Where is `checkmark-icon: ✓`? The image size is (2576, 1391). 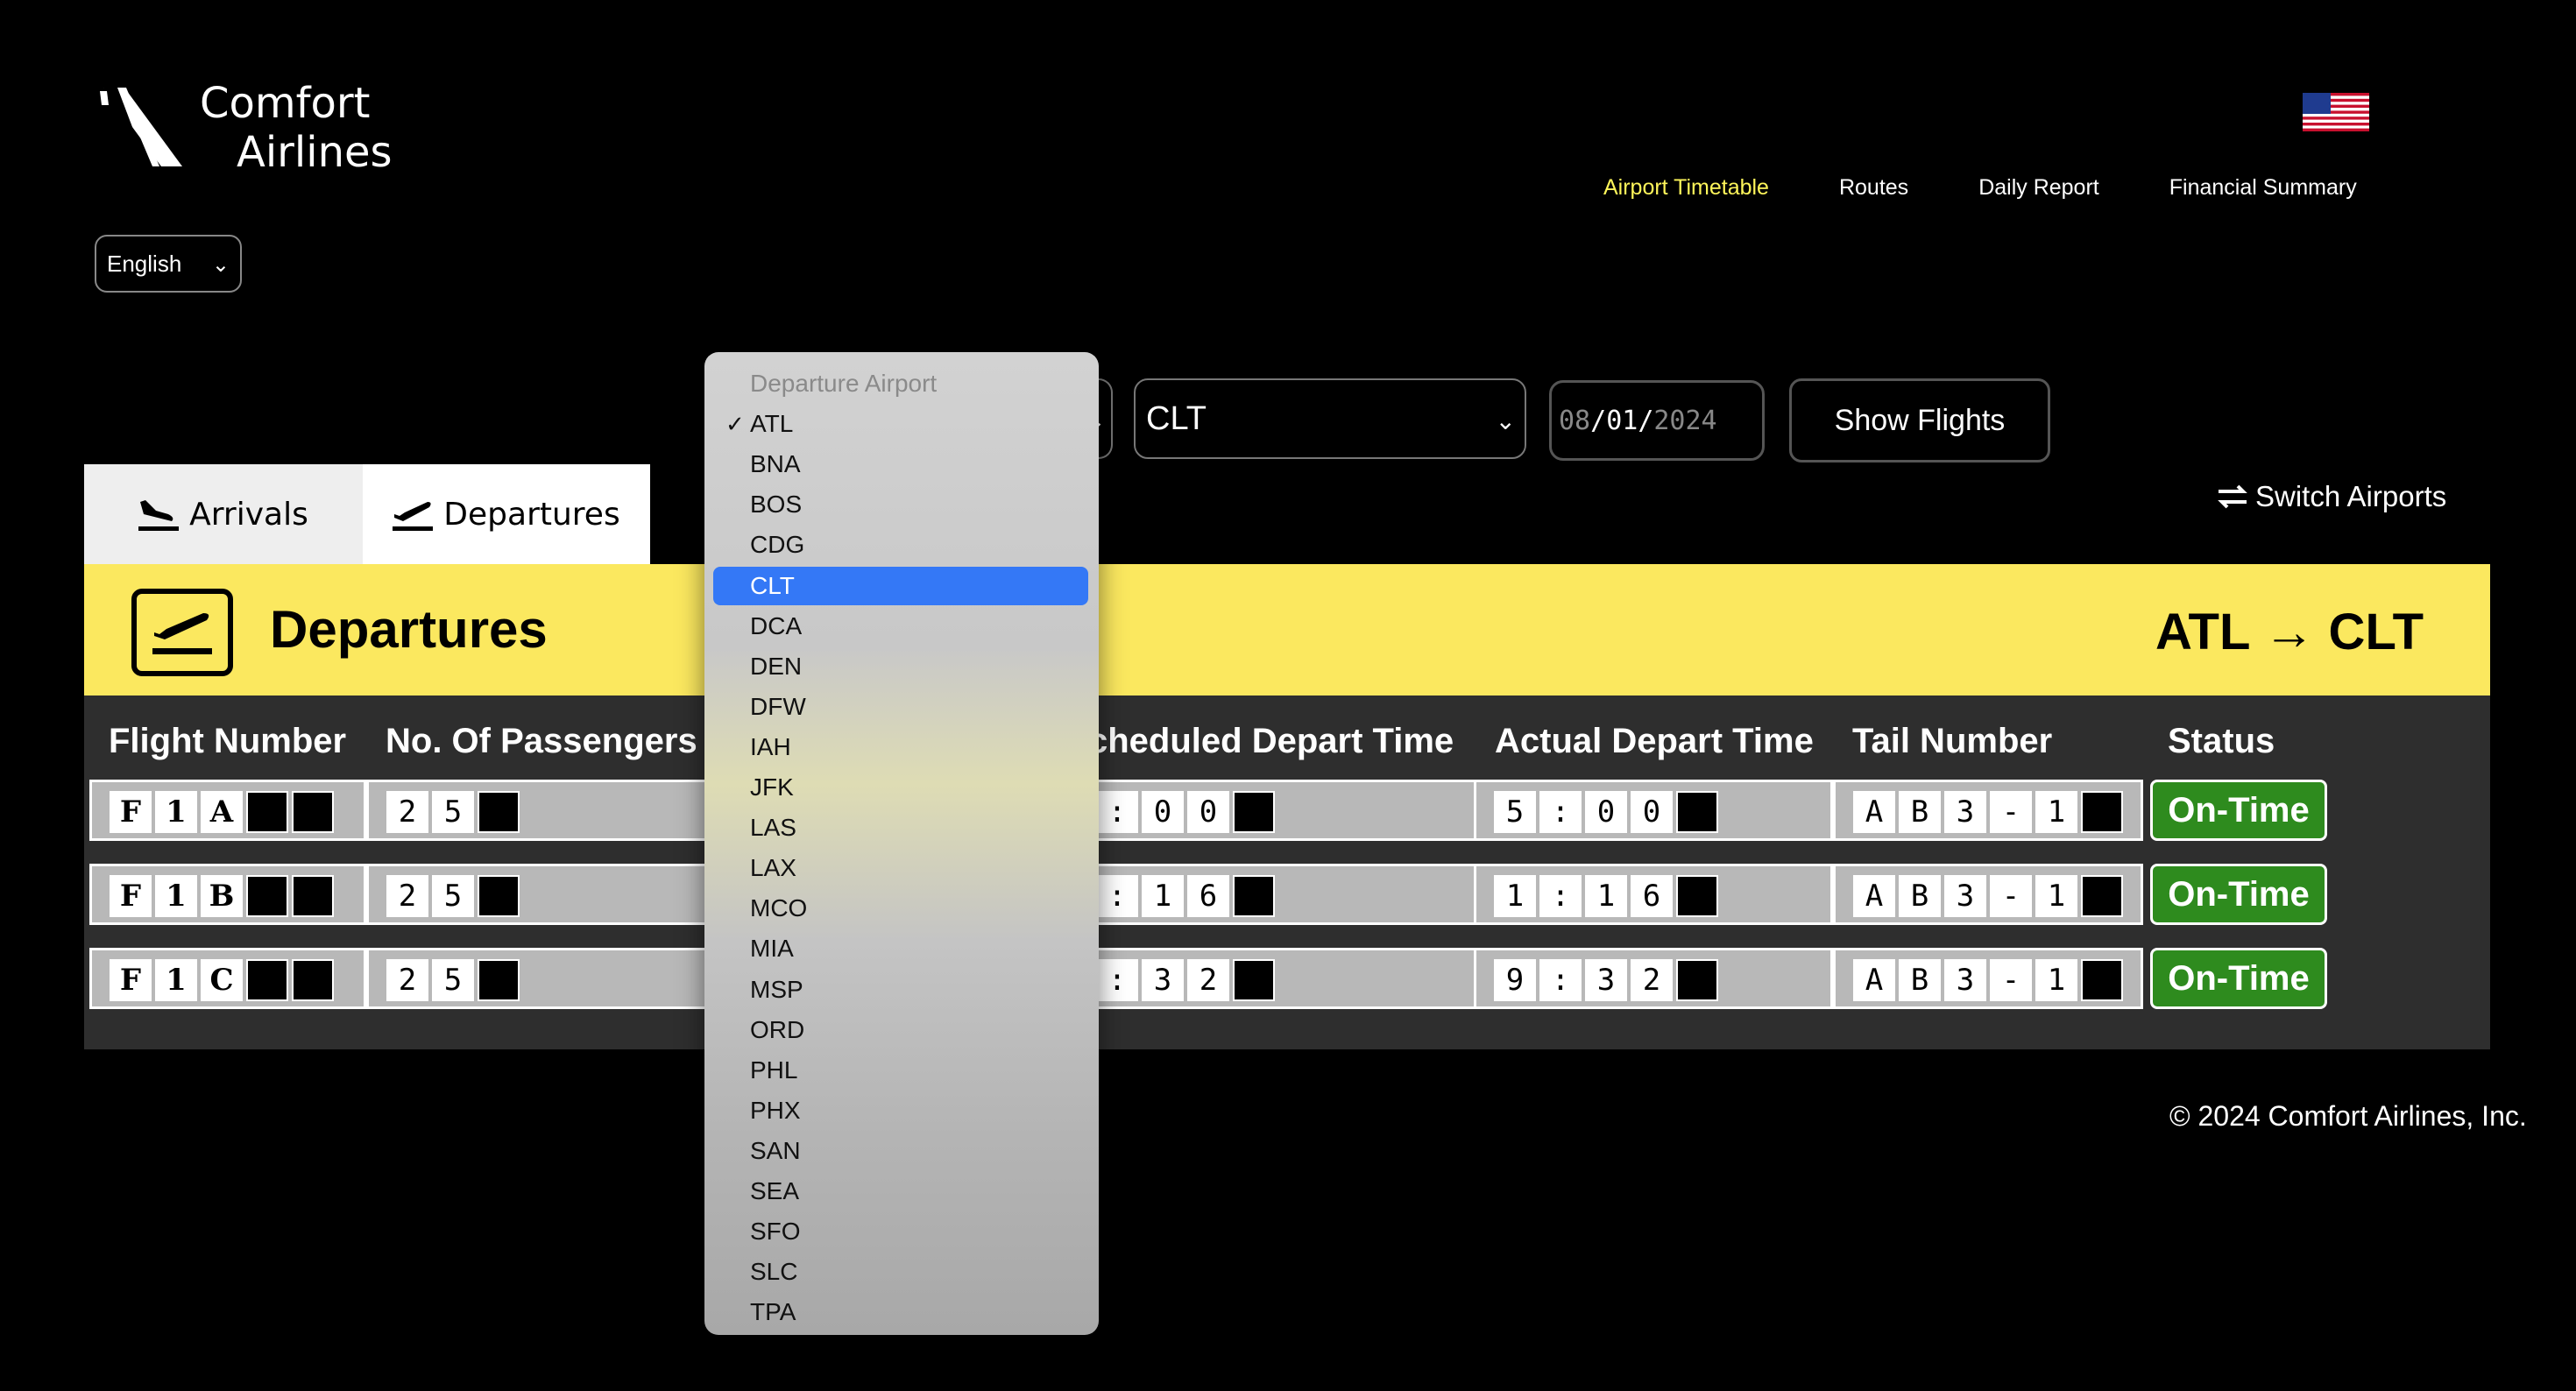
checkmark-icon: ✓ is located at coordinates (735, 423).